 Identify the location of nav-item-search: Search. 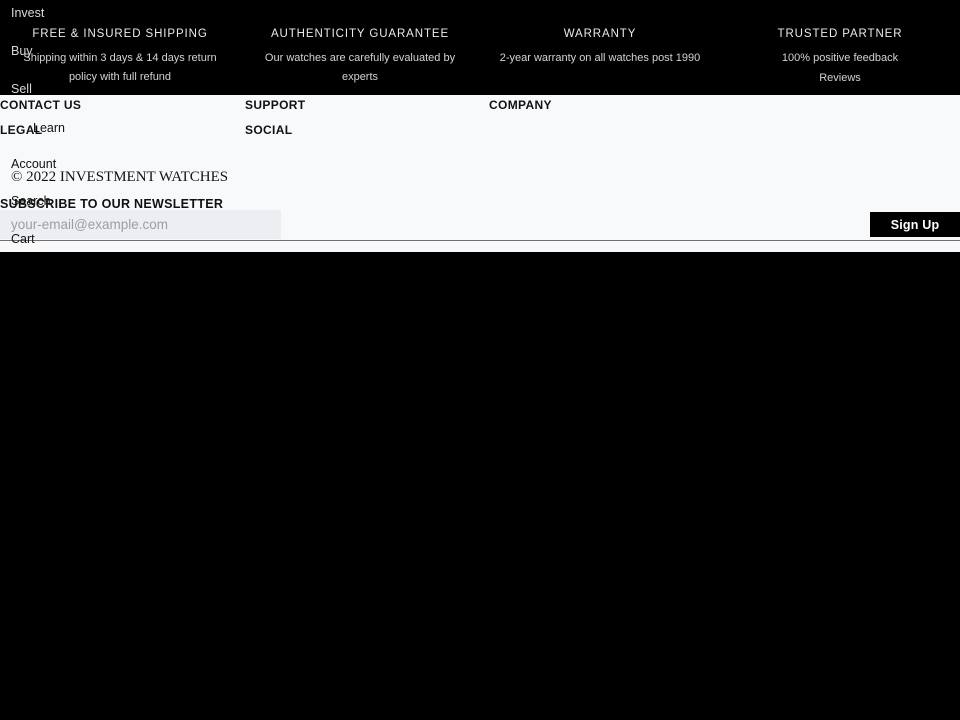
(31, 201).